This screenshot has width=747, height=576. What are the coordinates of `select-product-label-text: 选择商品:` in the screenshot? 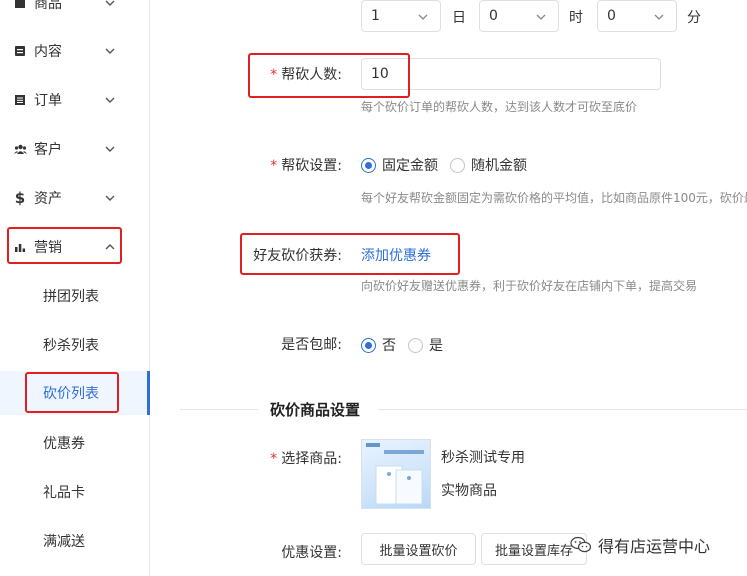 It's located at (311, 459).